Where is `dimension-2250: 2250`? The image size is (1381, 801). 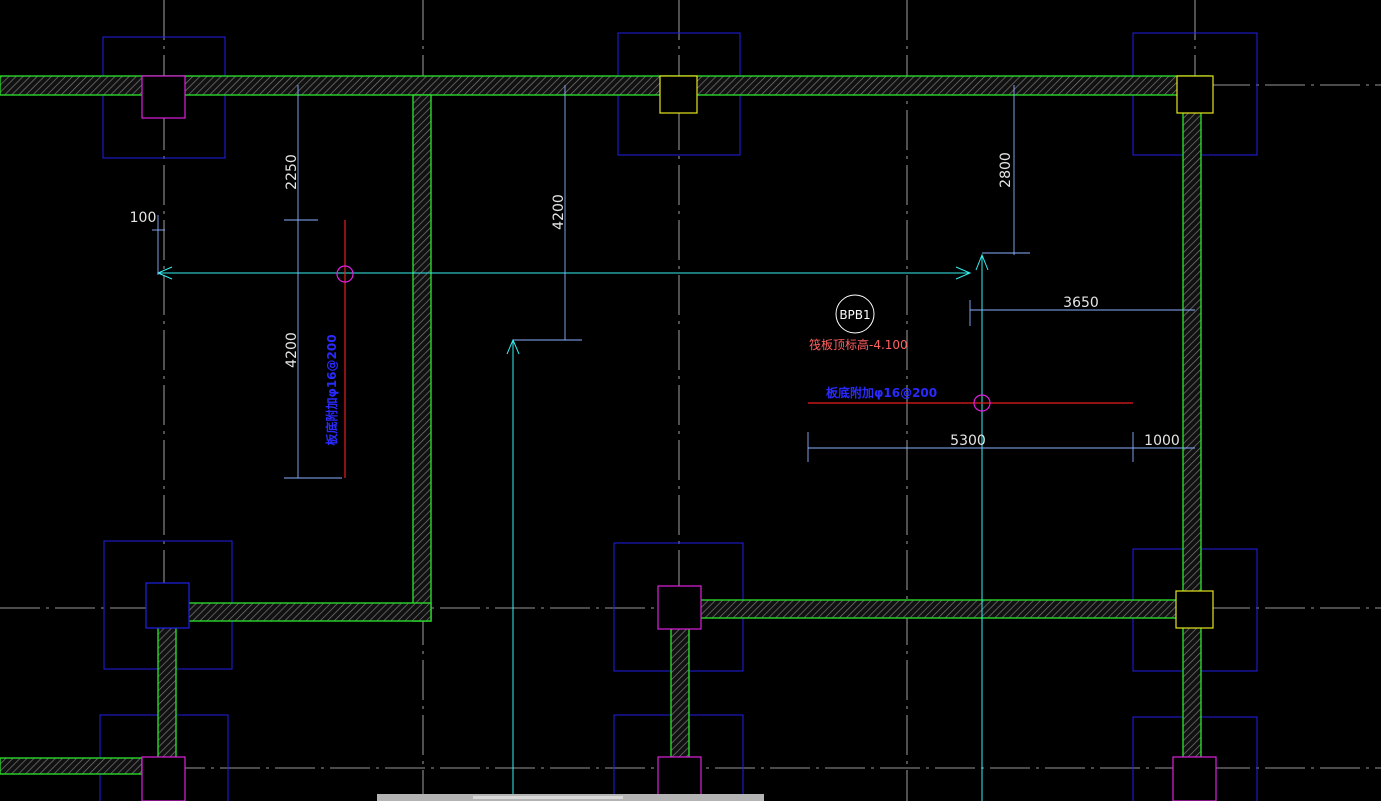 dimension-2250: 2250 is located at coordinates (292, 172).